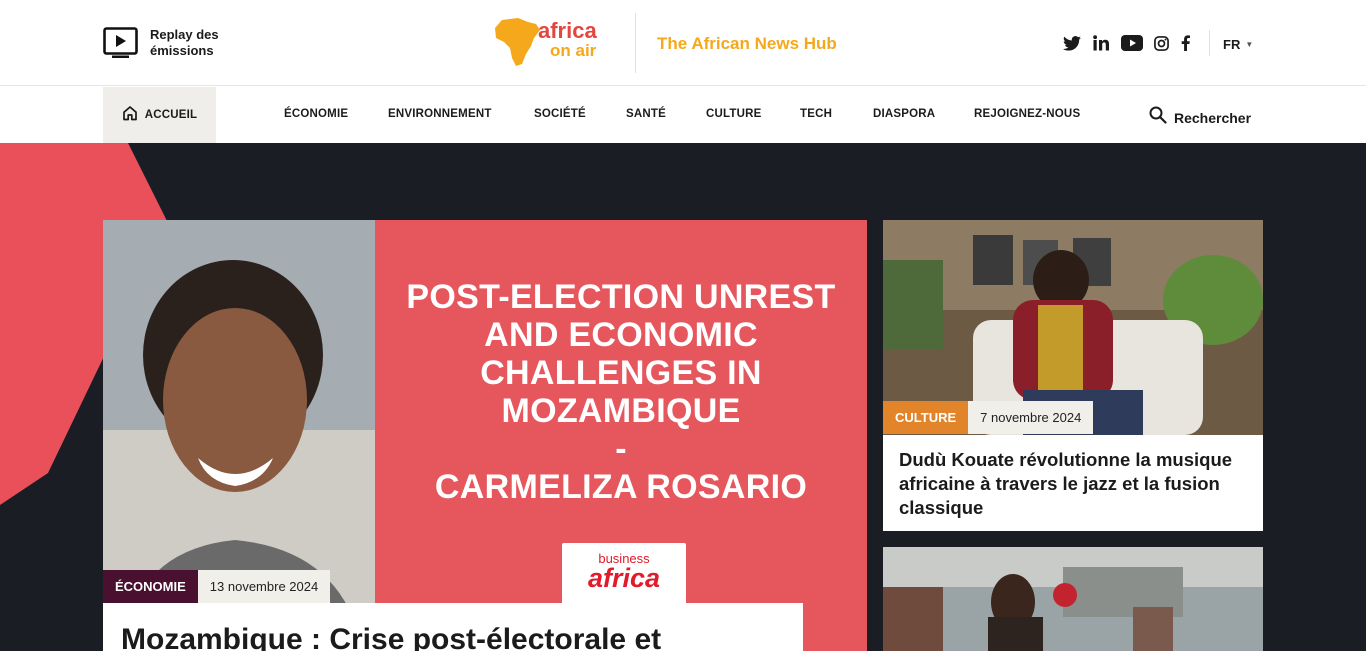 The height and width of the screenshot is (651, 1366). I want to click on logo-divider, so click(635, 43).